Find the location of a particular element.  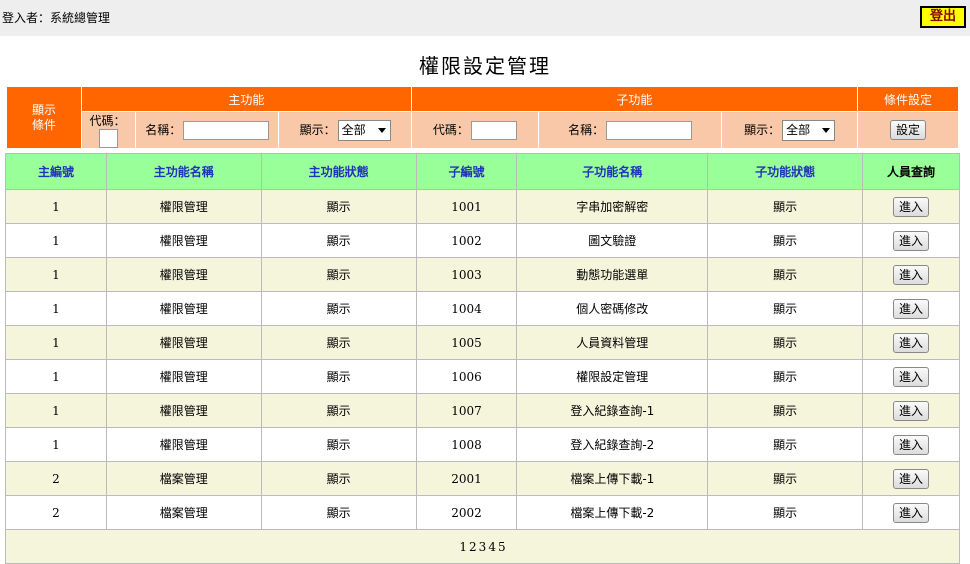

sub-show-select: 全部 is located at coordinates (809, 130).